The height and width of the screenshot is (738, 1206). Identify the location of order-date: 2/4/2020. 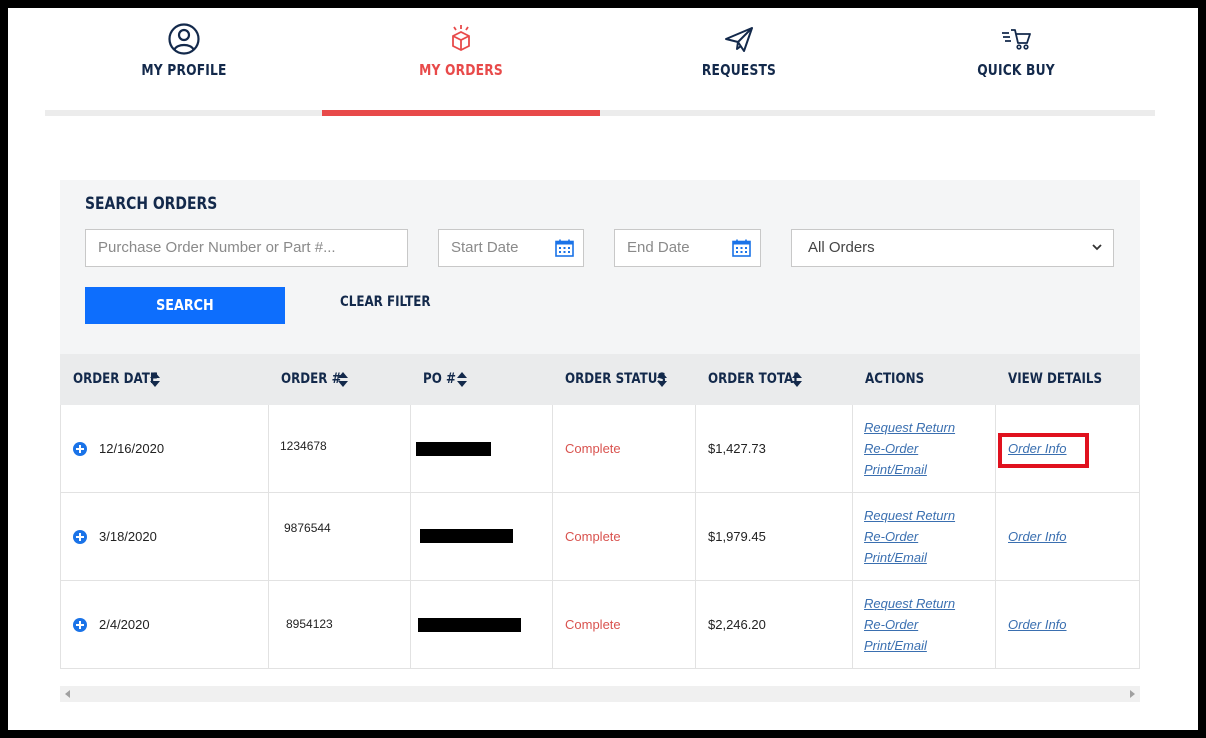
(124, 624).